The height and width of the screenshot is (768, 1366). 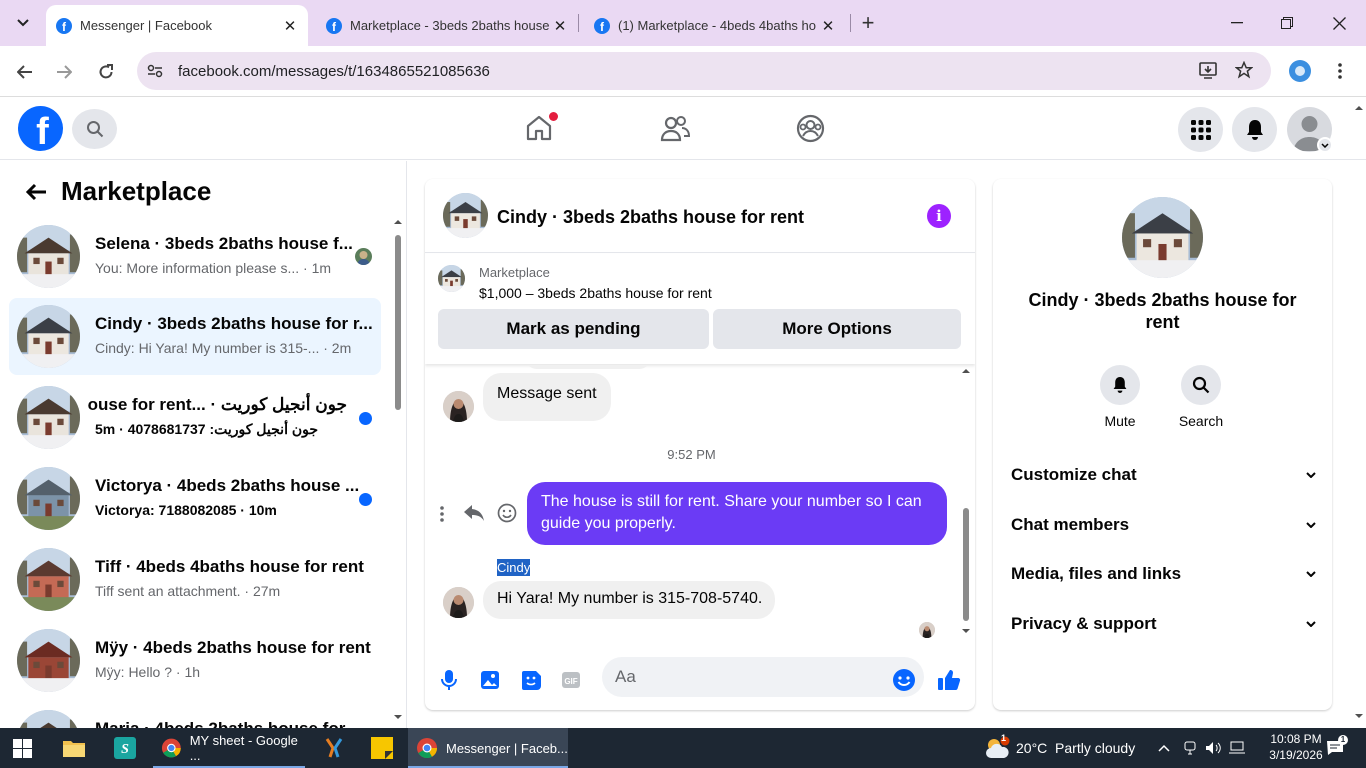 What do you see at coordinates (1004, 738) in the screenshot?
I see `notification-count: 1` at bounding box center [1004, 738].